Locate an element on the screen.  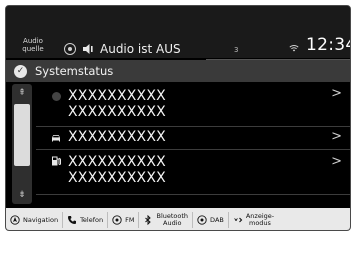
navigation-button: Navigation is located at coordinates (34, 219).